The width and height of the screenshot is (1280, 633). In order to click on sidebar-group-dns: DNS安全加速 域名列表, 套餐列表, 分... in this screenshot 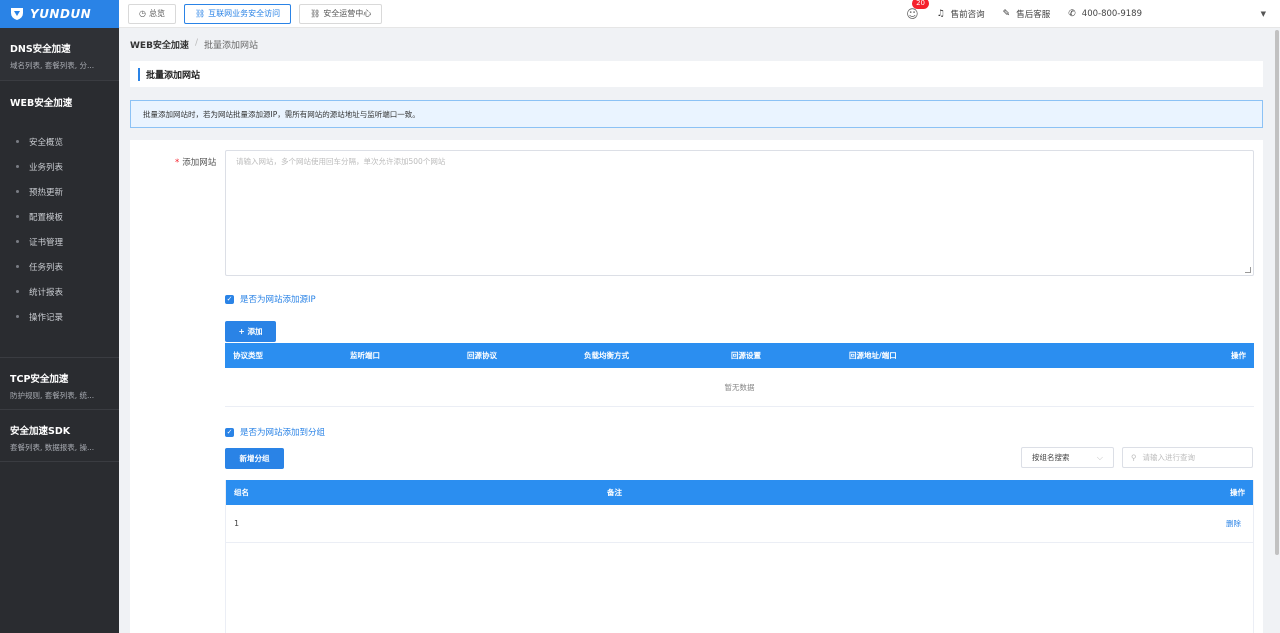, I will do `click(59, 54)`.